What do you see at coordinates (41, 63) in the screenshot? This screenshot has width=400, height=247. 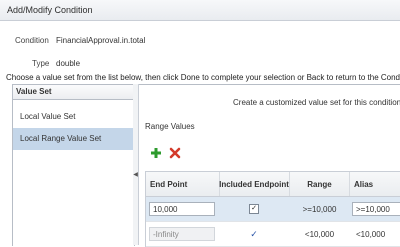 I see `type-label: Type` at bounding box center [41, 63].